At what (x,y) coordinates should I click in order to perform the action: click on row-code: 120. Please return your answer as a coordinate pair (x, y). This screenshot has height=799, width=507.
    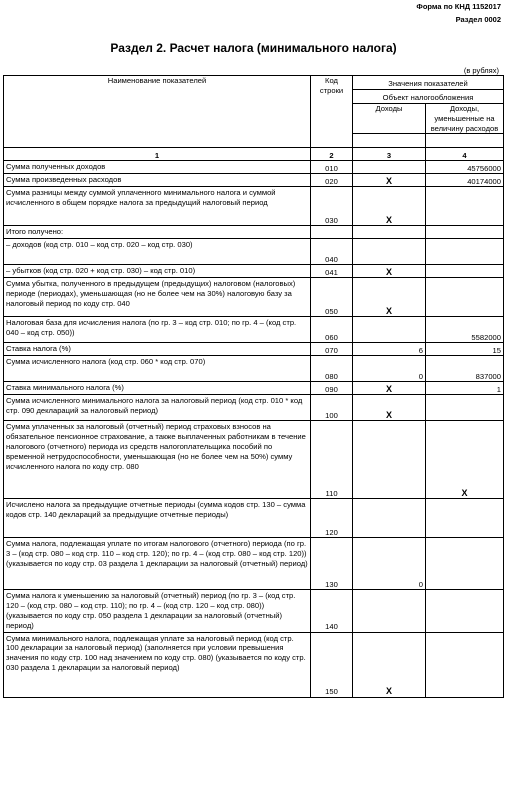
    Looking at the image, I should click on (331, 518).